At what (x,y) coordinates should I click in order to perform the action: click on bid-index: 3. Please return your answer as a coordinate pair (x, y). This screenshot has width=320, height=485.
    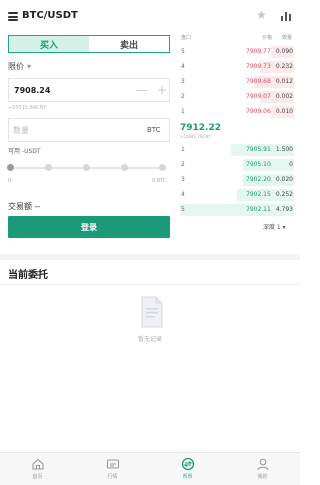
    Looking at the image, I should click on (183, 179).